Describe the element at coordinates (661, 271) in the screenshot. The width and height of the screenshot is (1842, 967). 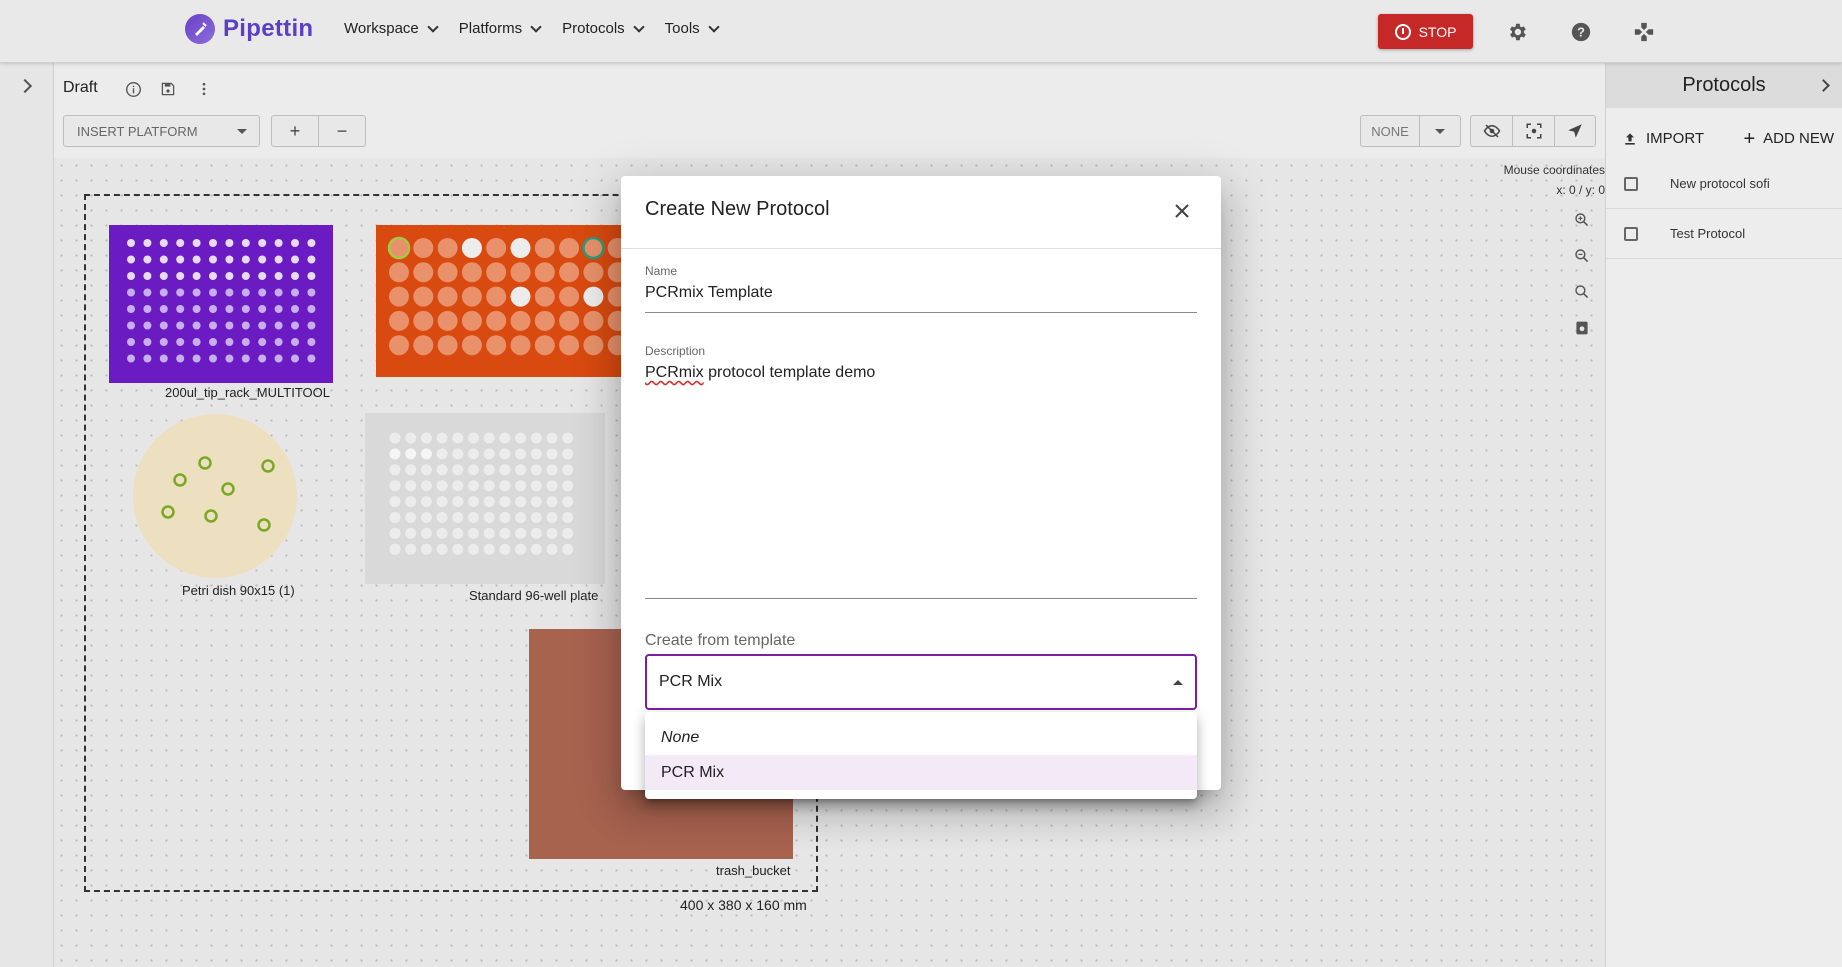
I see `name-field-label: Name` at that location.